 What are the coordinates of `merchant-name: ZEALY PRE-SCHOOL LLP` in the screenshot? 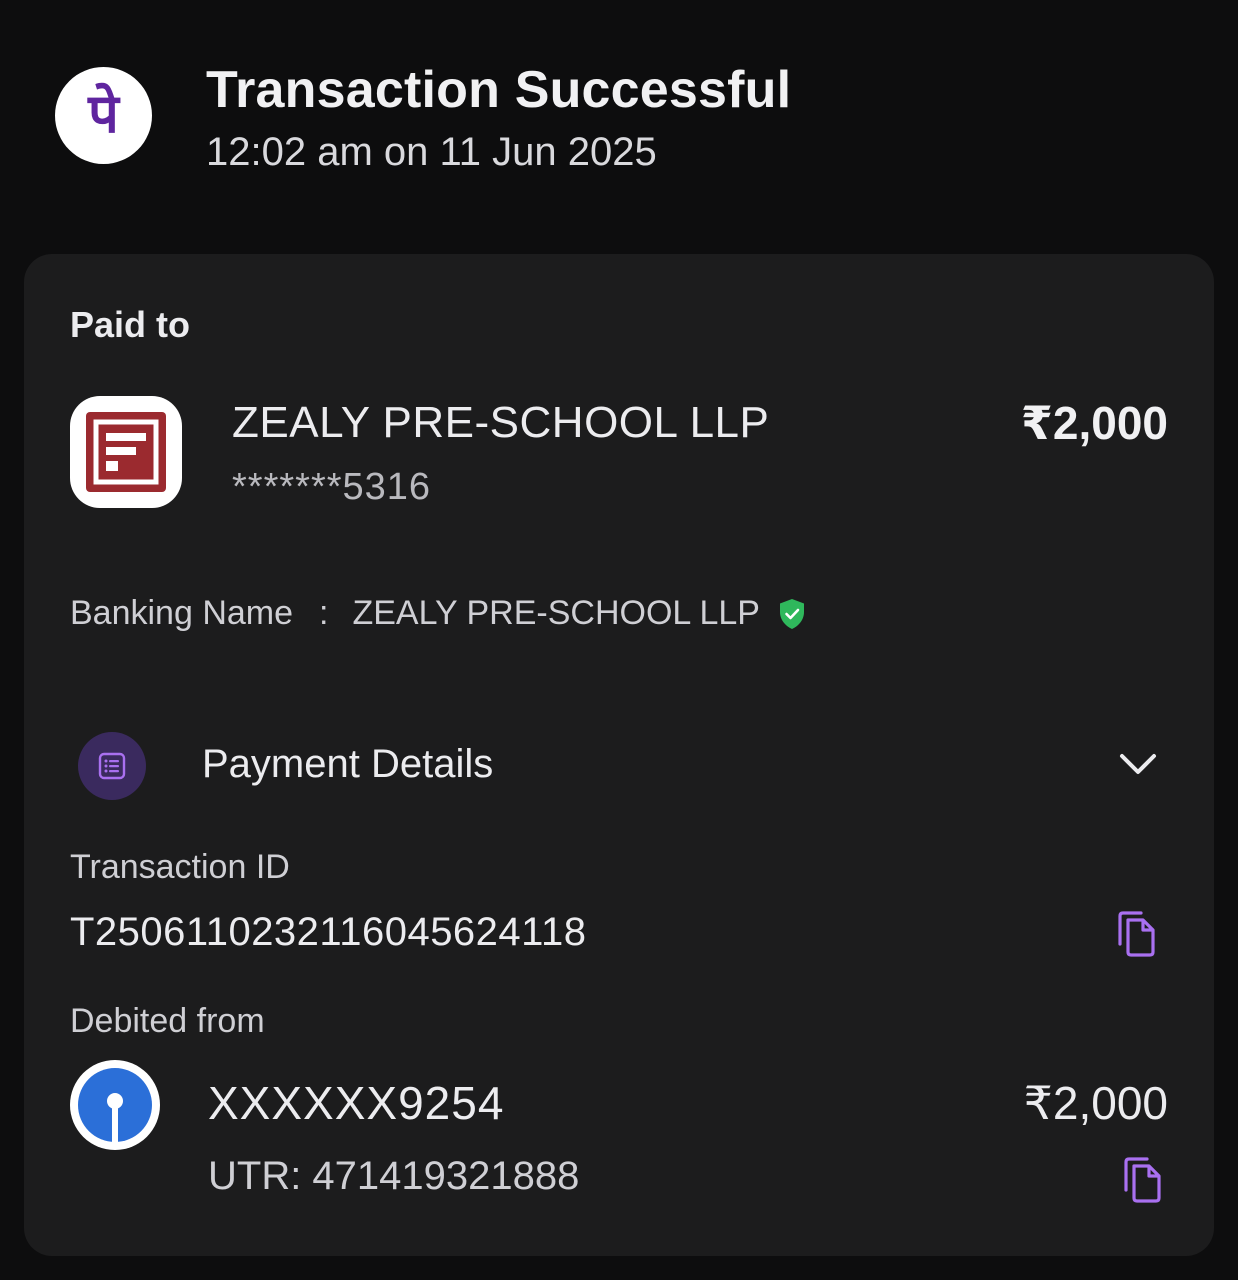 It's located at (500, 423).